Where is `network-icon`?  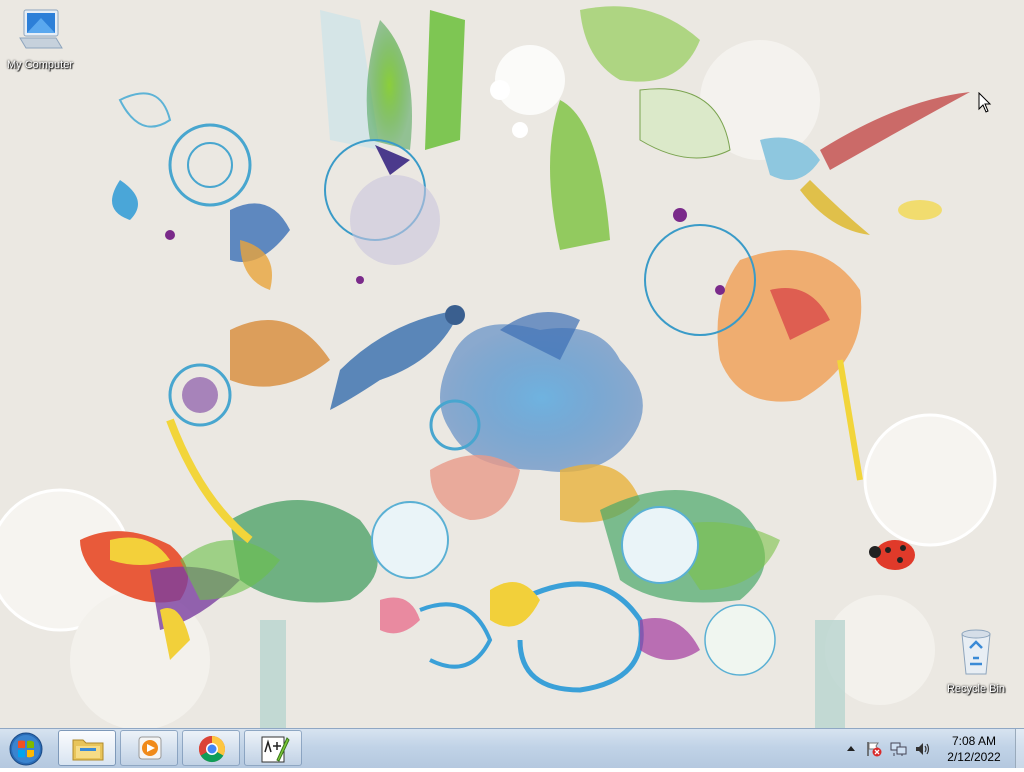 network-icon is located at coordinates (899, 749).